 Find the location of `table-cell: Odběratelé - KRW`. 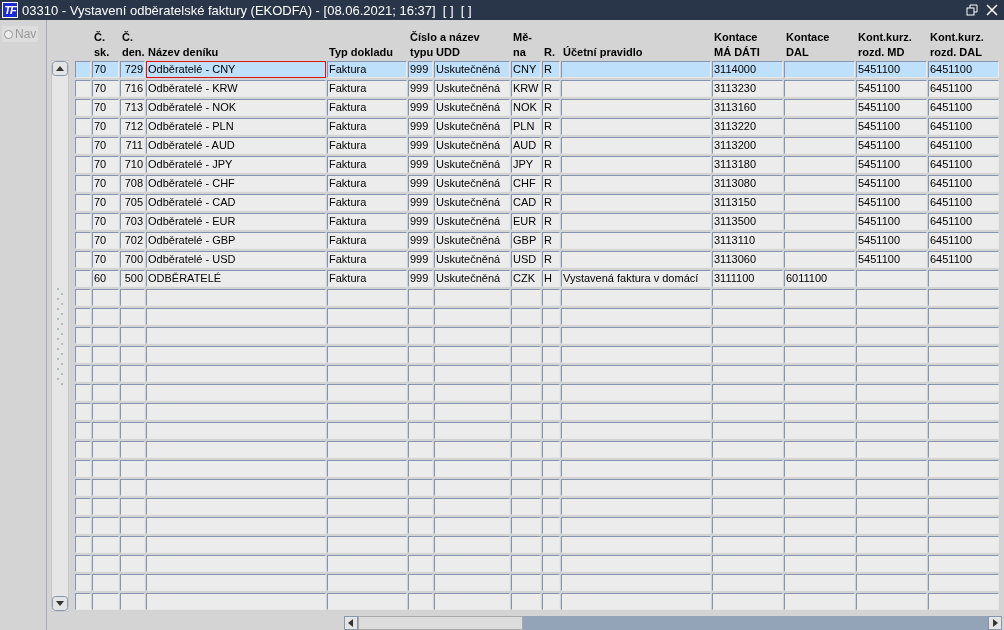

table-cell: Odběratelé - KRW is located at coordinates (236, 88).